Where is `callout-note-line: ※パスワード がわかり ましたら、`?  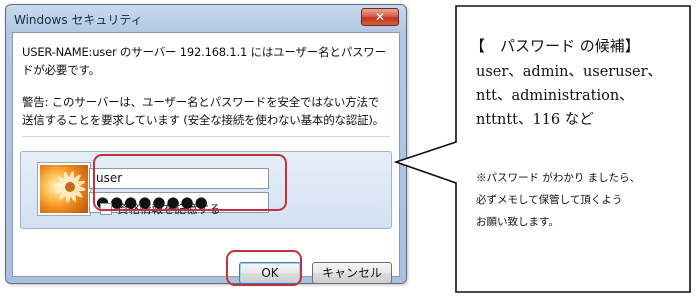 callout-note-line: ※パスワード がわかり ましたら、 is located at coordinates (558, 178).